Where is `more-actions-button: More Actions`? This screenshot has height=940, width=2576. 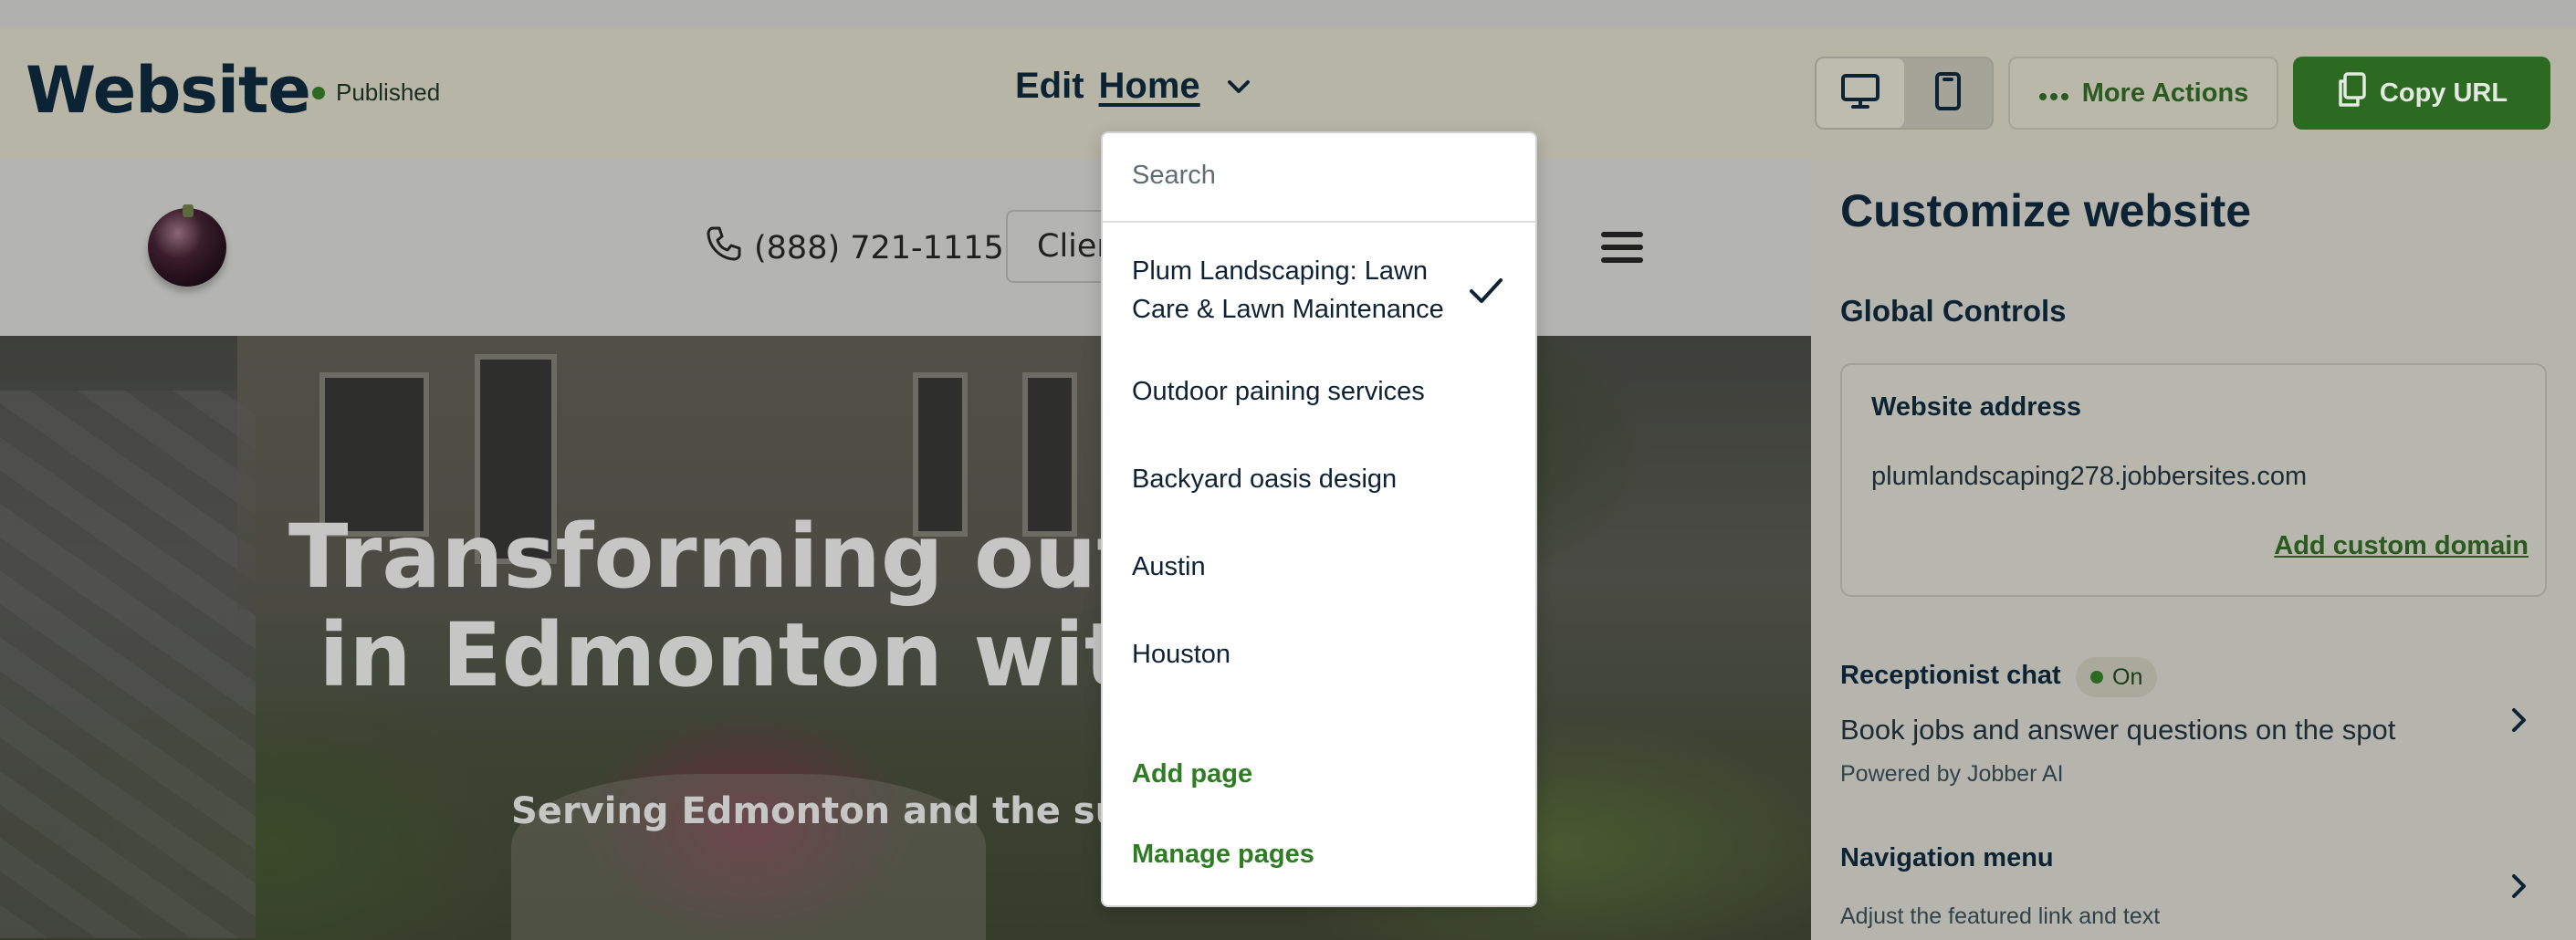
more-actions-button: More Actions is located at coordinates (2143, 94).